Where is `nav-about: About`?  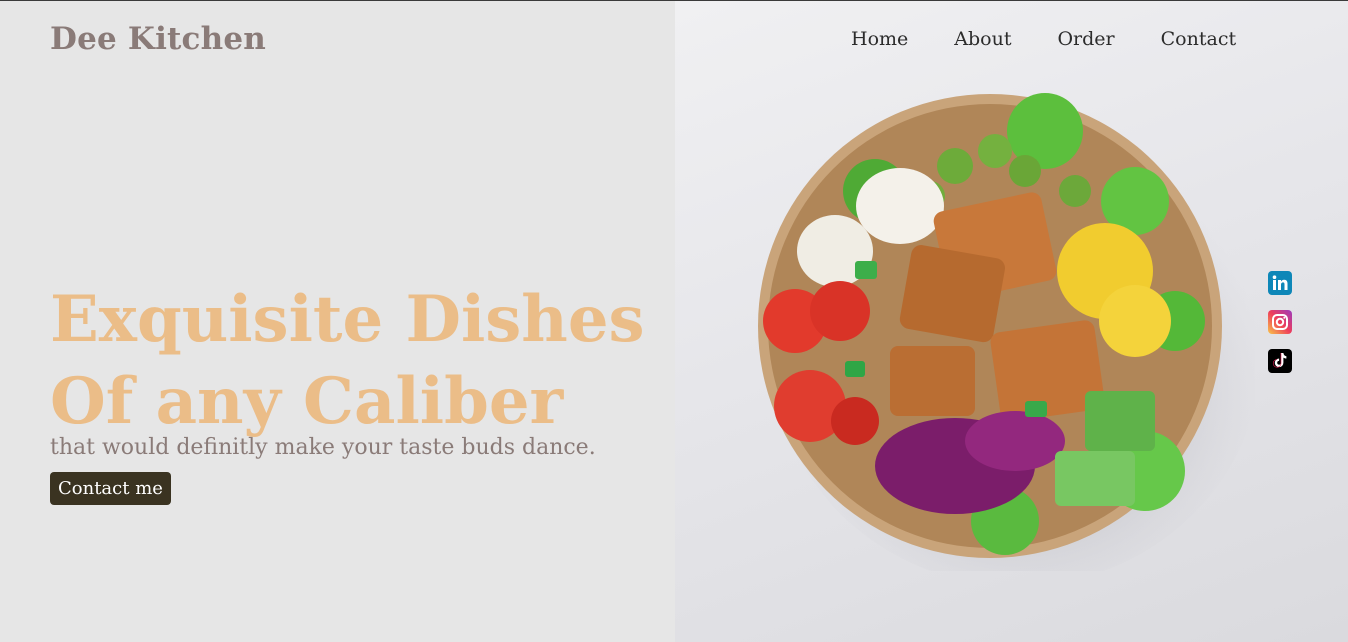 nav-about: About is located at coordinates (982, 39).